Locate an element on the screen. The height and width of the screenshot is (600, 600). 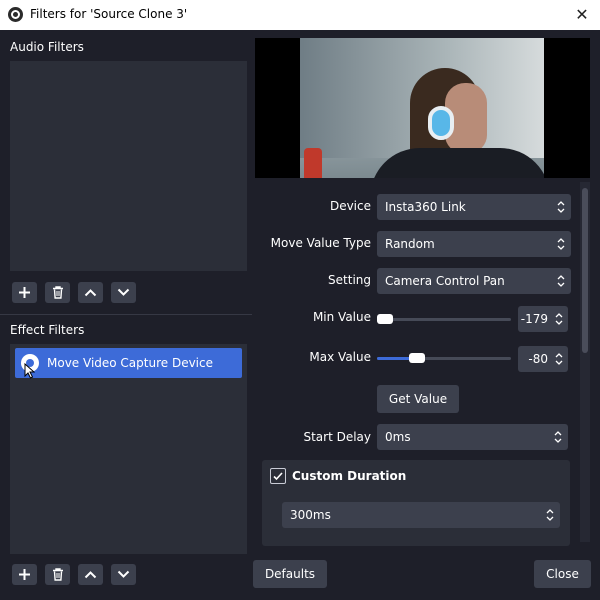
effect-filters-label: Effect Filters is located at coordinates (47, 330).